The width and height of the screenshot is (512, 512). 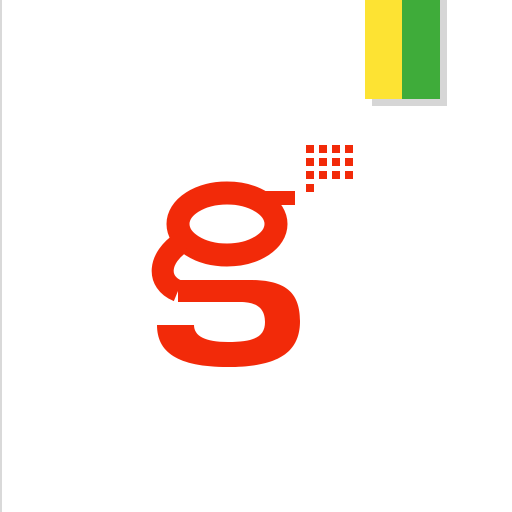 I want to click on dot-grid-icon, so click(x=329, y=168).